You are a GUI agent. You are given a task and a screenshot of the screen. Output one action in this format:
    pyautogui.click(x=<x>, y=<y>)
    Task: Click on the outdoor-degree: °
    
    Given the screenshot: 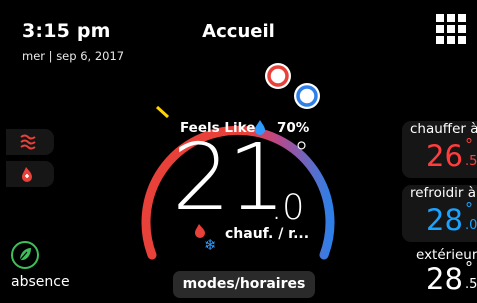 What is the action you would take?
    pyautogui.click(x=469, y=267)
    